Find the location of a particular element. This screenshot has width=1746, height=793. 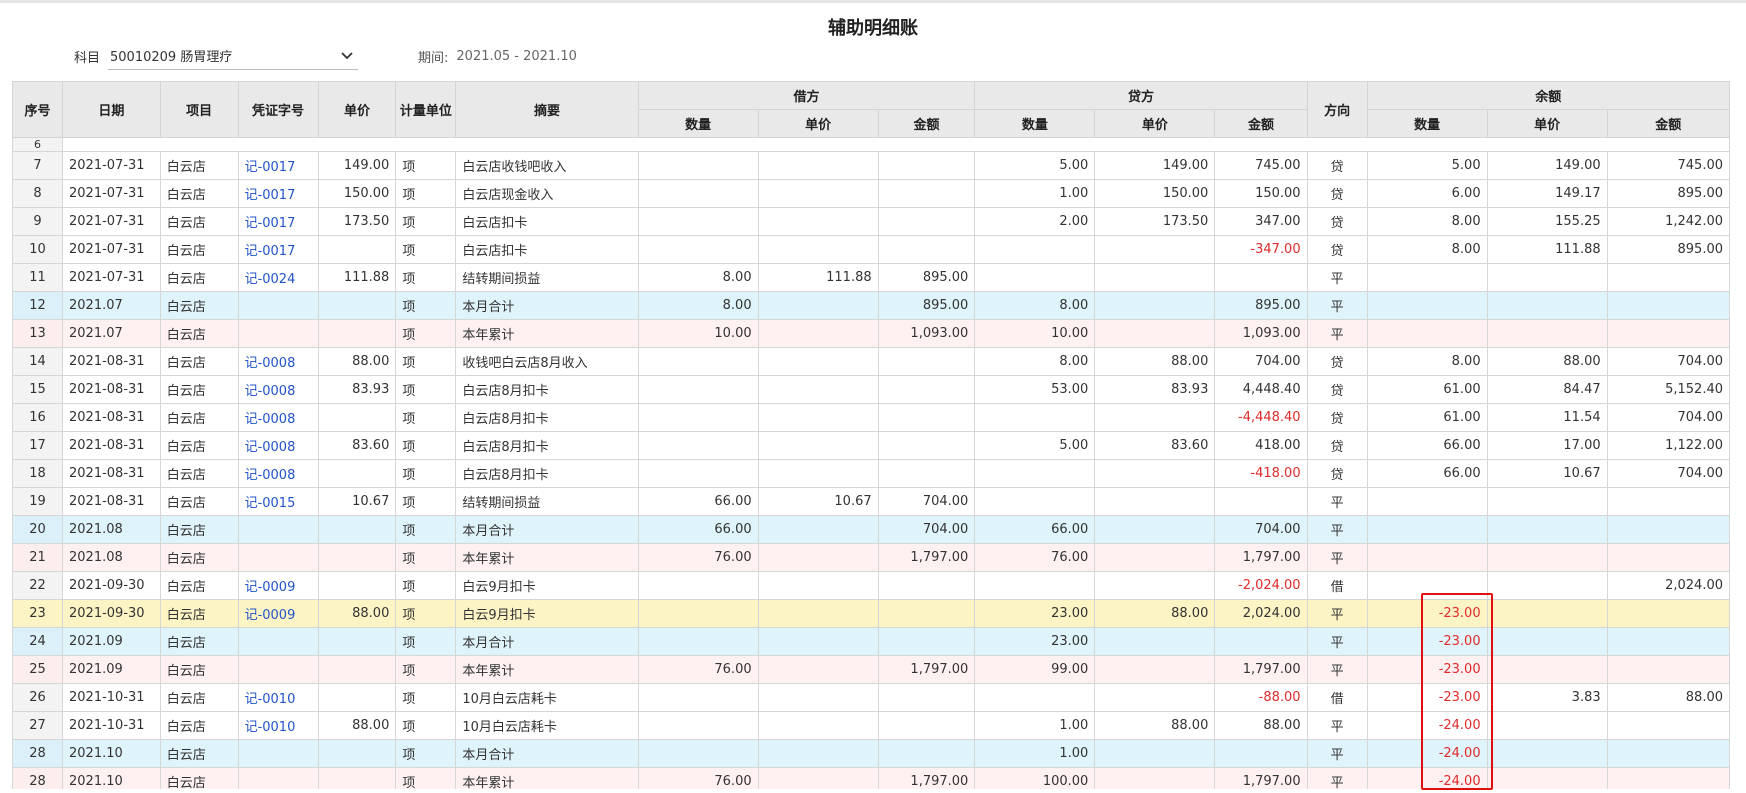

table-row: 24 2021.09 白云店 项本月合计 23.00 平 -23.00 is located at coordinates (871, 641).